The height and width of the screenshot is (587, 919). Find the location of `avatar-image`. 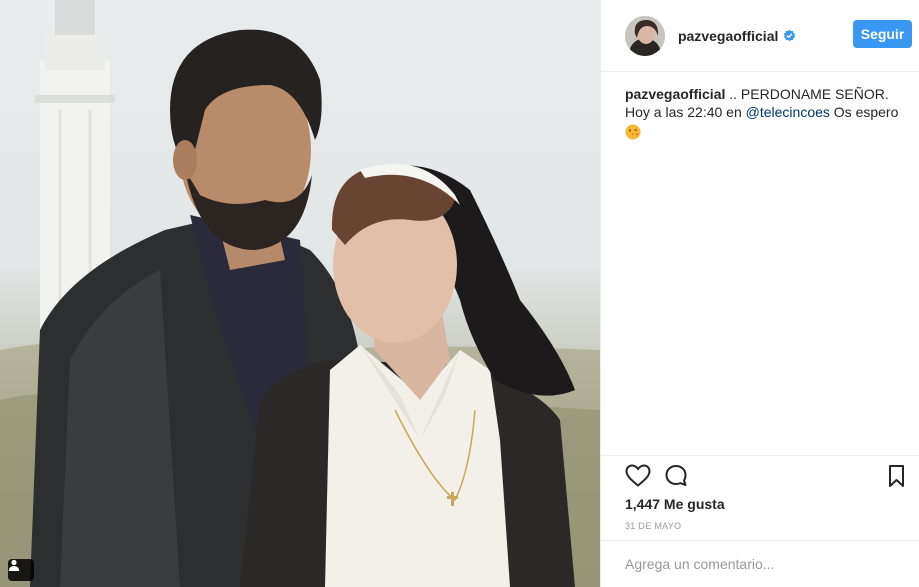

avatar-image is located at coordinates (645, 35).